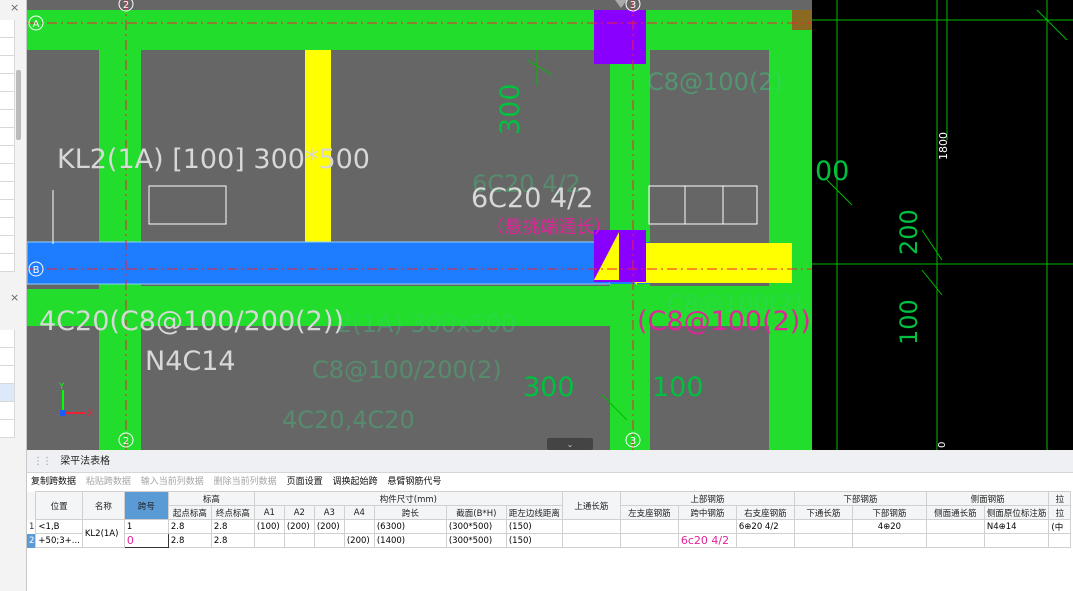 Image resolution: width=1073 pixels, height=591 pixels. Describe the element at coordinates (130, 541) in the screenshot. I see `annotated-span-cell: 0` at that location.